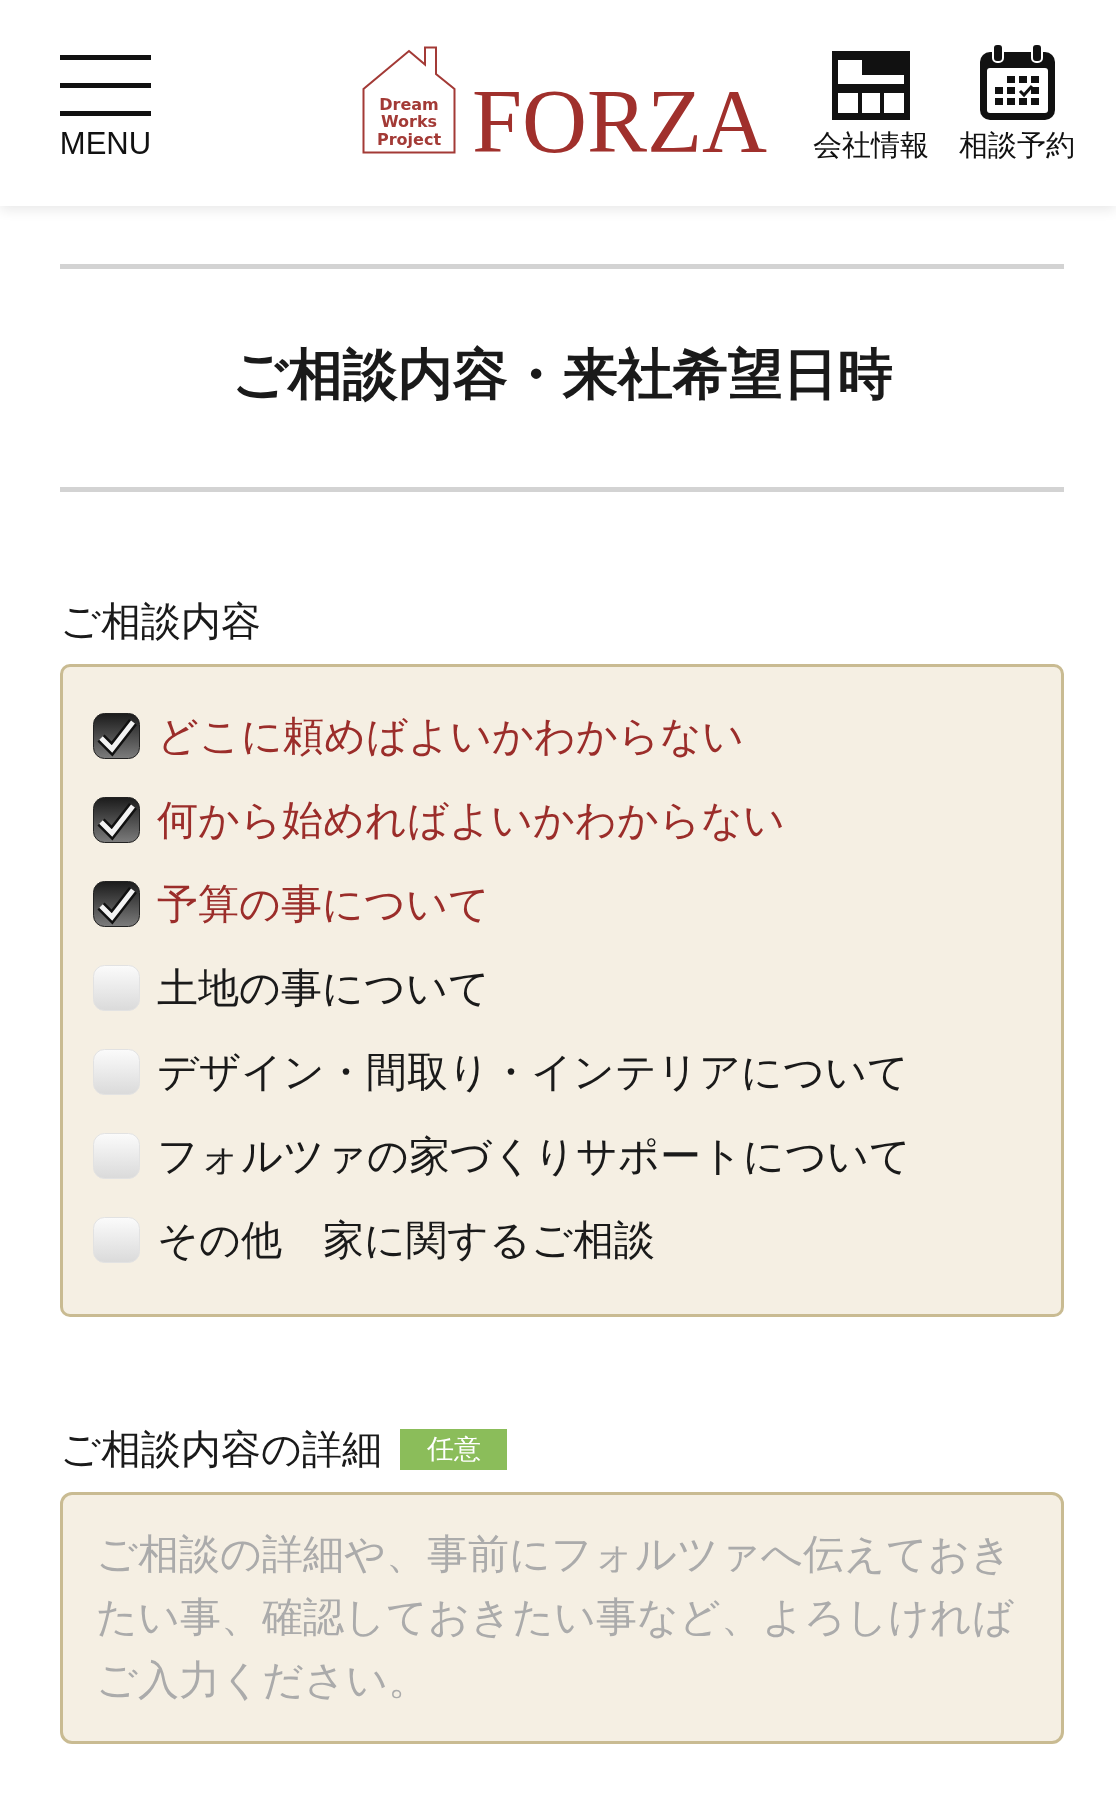 The width and height of the screenshot is (1116, 1818). What do you see at coordinates (323, 988) in the screenshot?
I see `option-label: 土地の事について` at bounding box center [323, 988].